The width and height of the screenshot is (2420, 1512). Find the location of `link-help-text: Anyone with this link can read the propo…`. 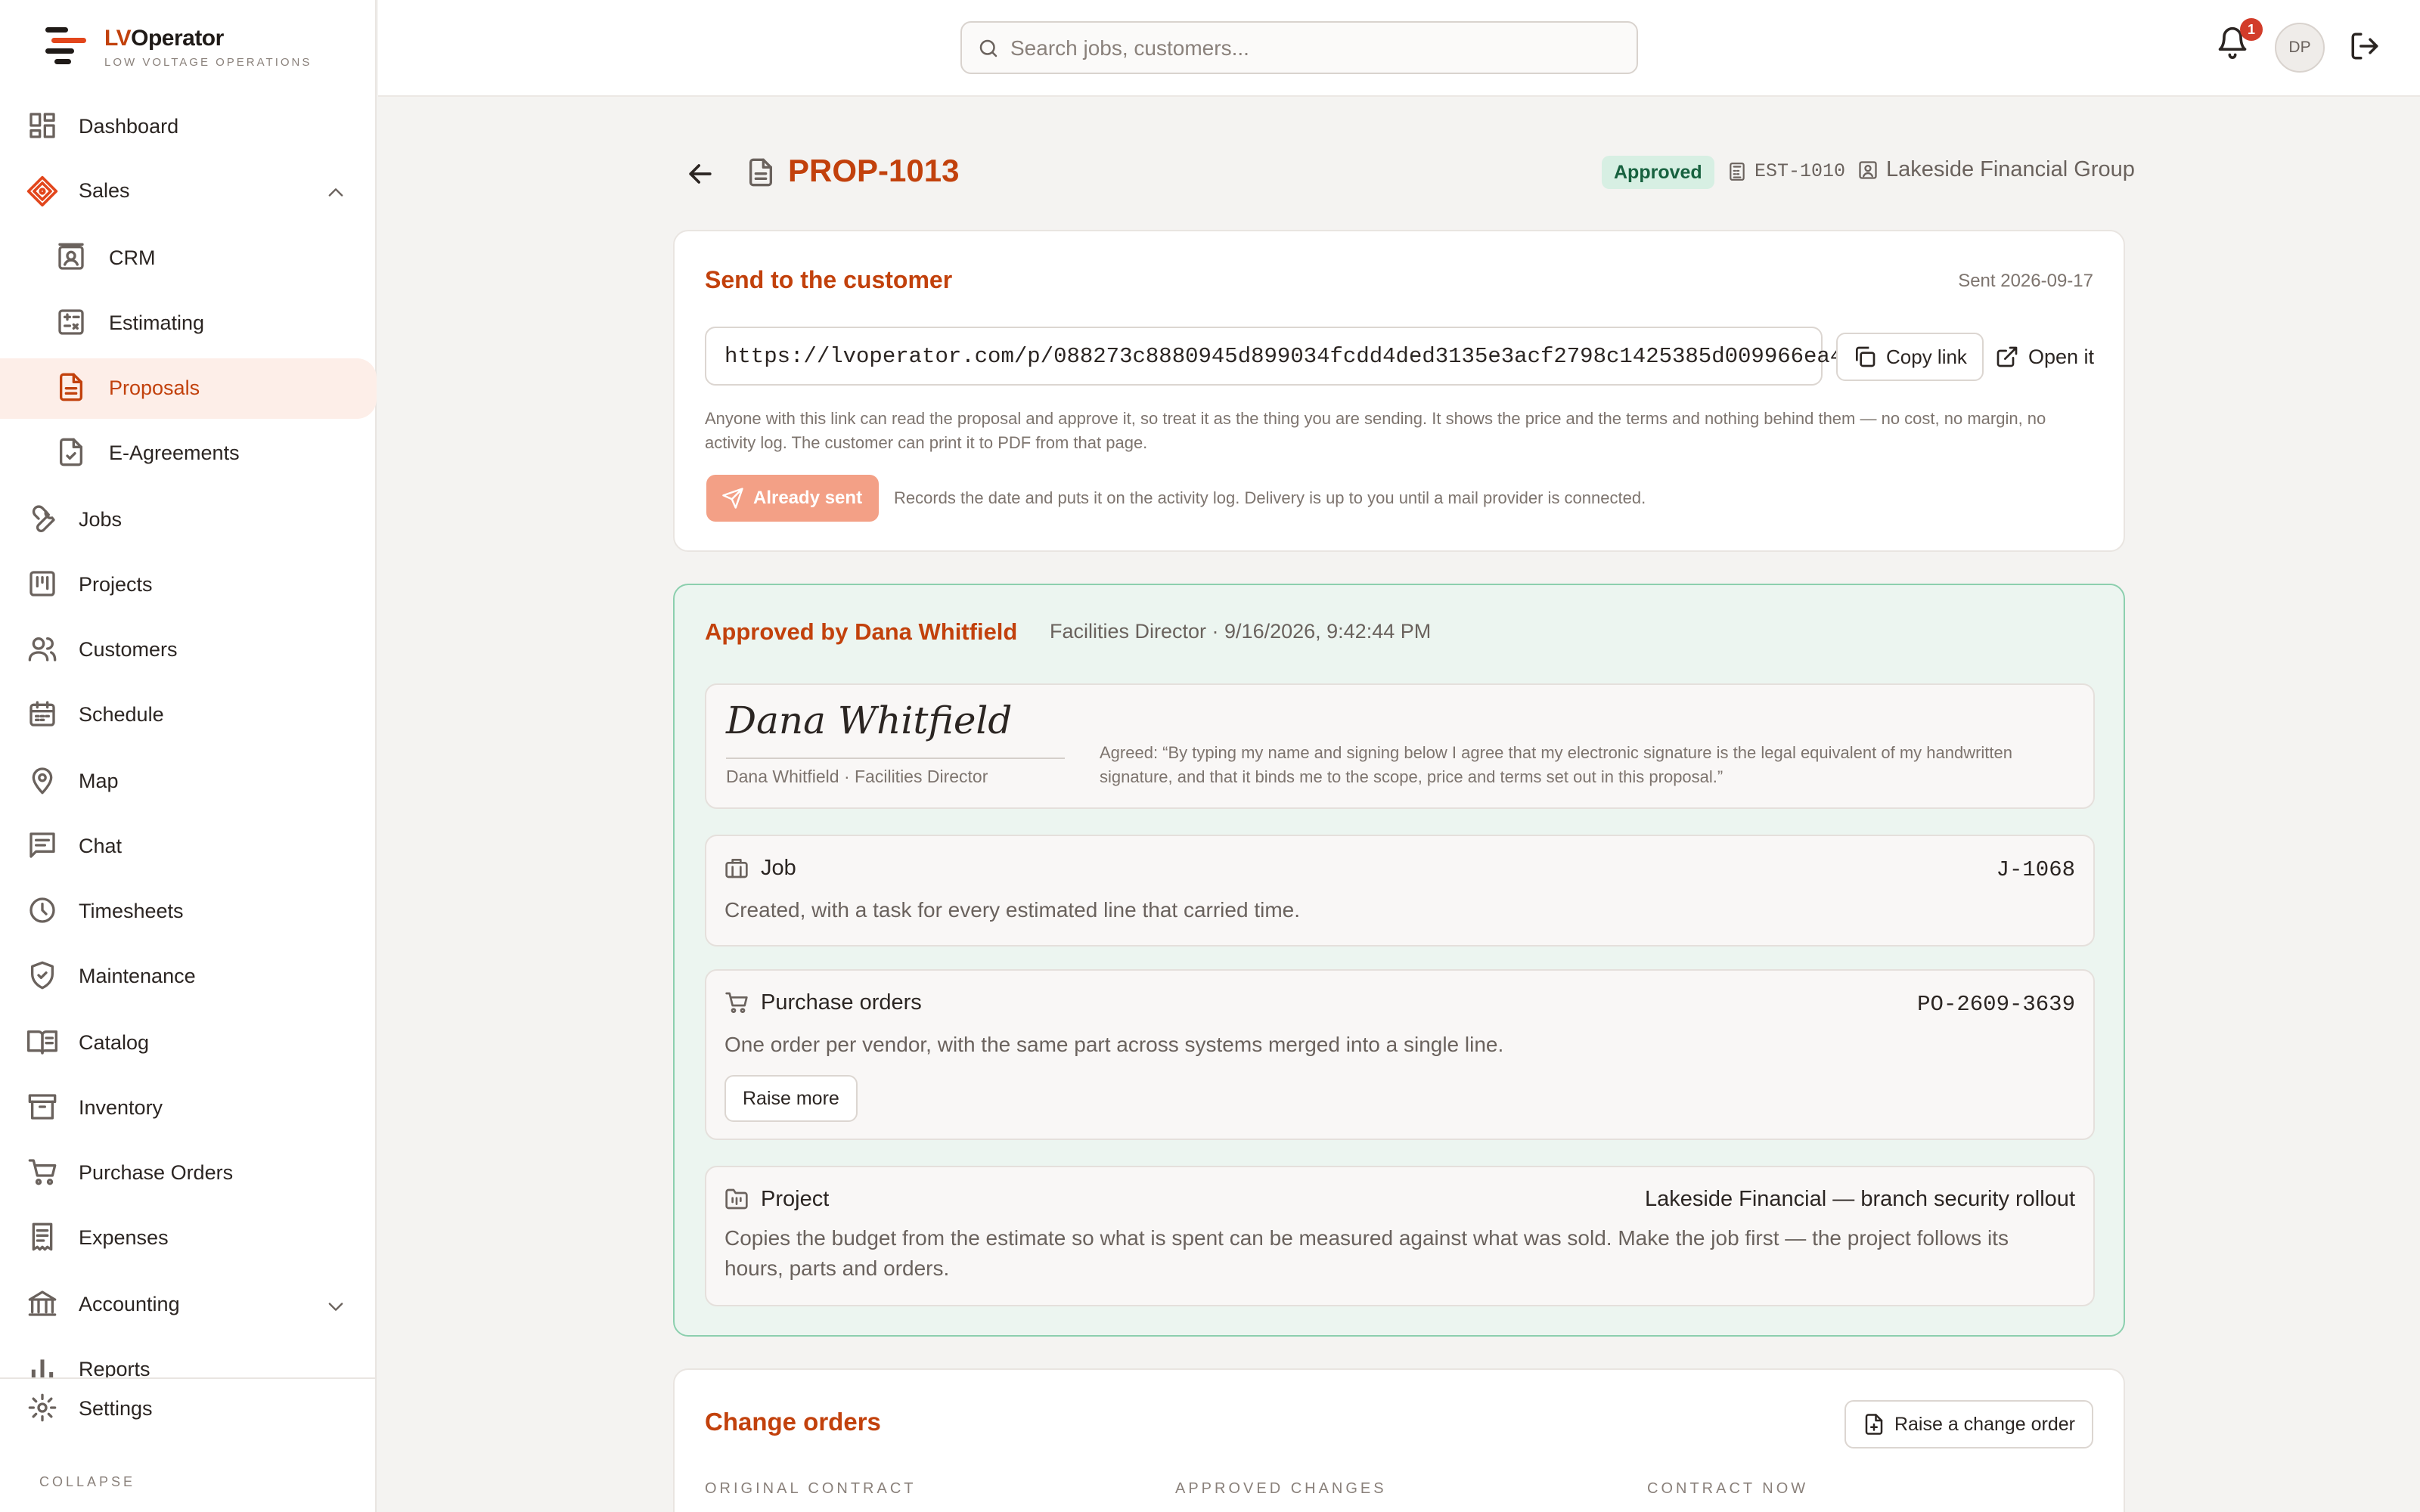

link-help-text: Anyone with this link can read the propo… is located at coordinates (1375, 430).